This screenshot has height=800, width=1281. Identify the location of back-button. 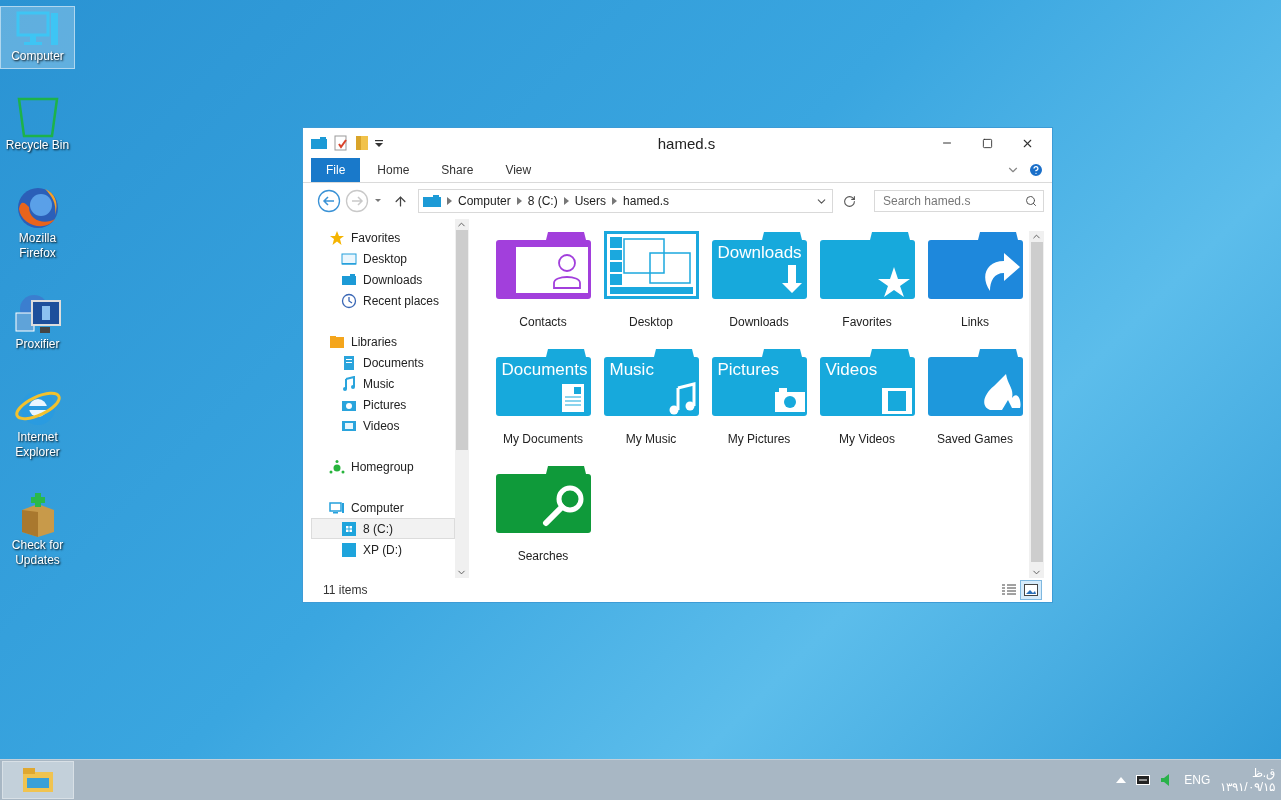
(329, 201).